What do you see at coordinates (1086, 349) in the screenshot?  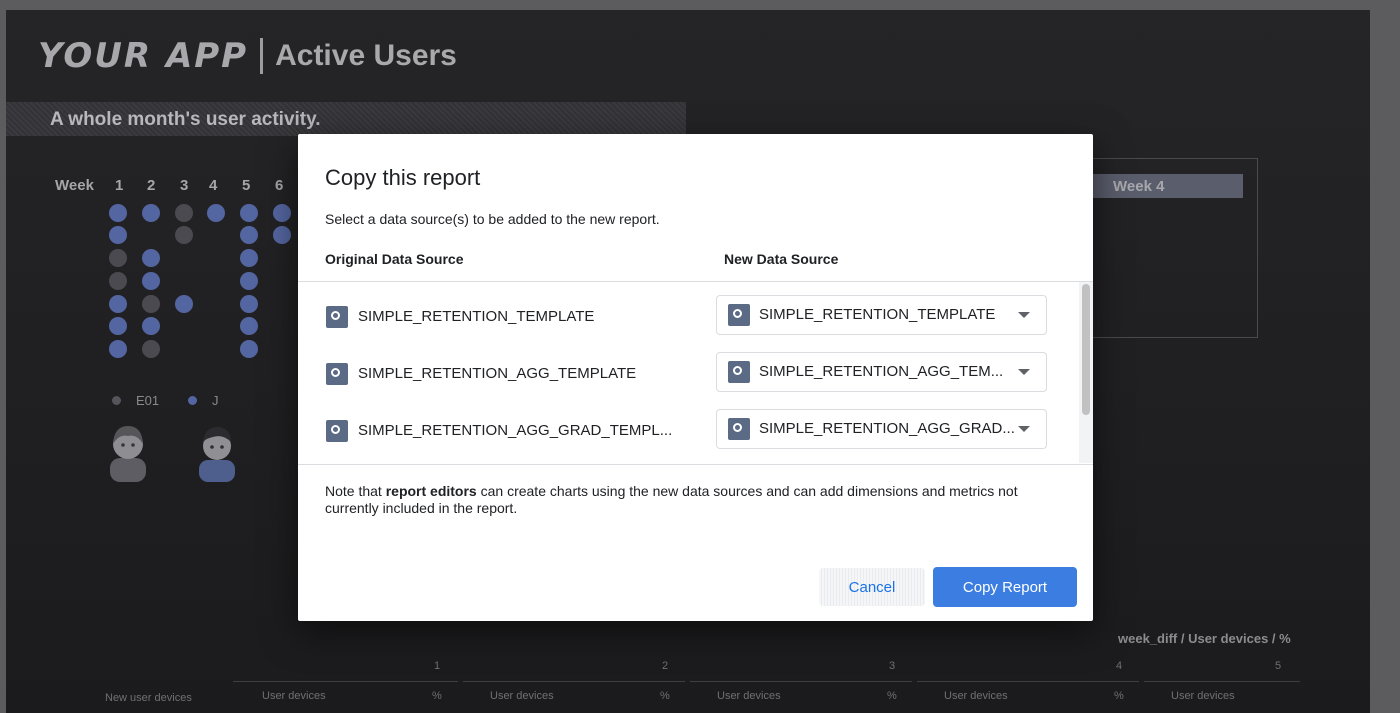 I see `scrollbar-thumb` at bounding box center [1086, 349].